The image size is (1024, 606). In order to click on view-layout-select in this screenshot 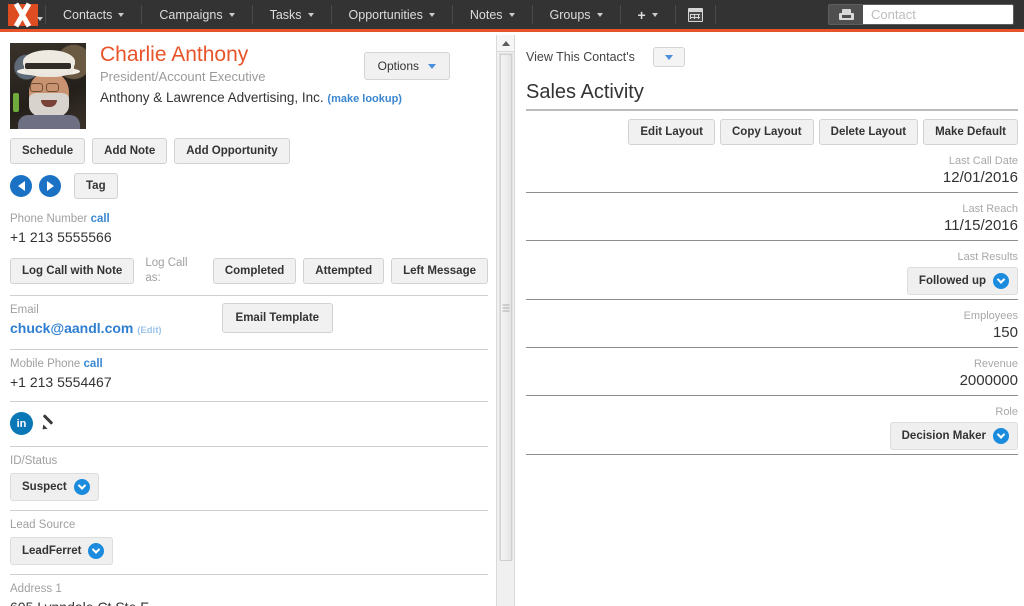, I will do `click(668, 57)`.